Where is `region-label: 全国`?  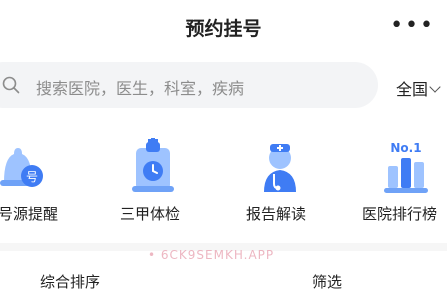 region-label: 全国 is located at coordinates (412, 89).